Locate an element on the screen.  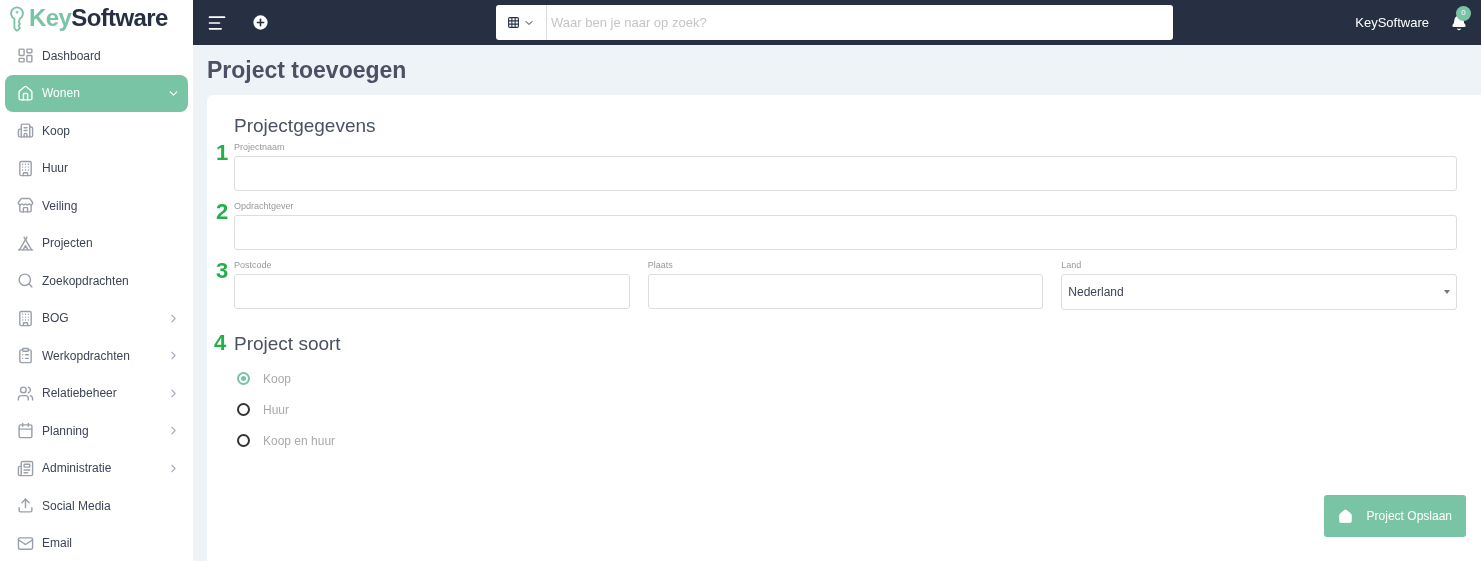
clipboard-icon is located at coordinates (25, 356).